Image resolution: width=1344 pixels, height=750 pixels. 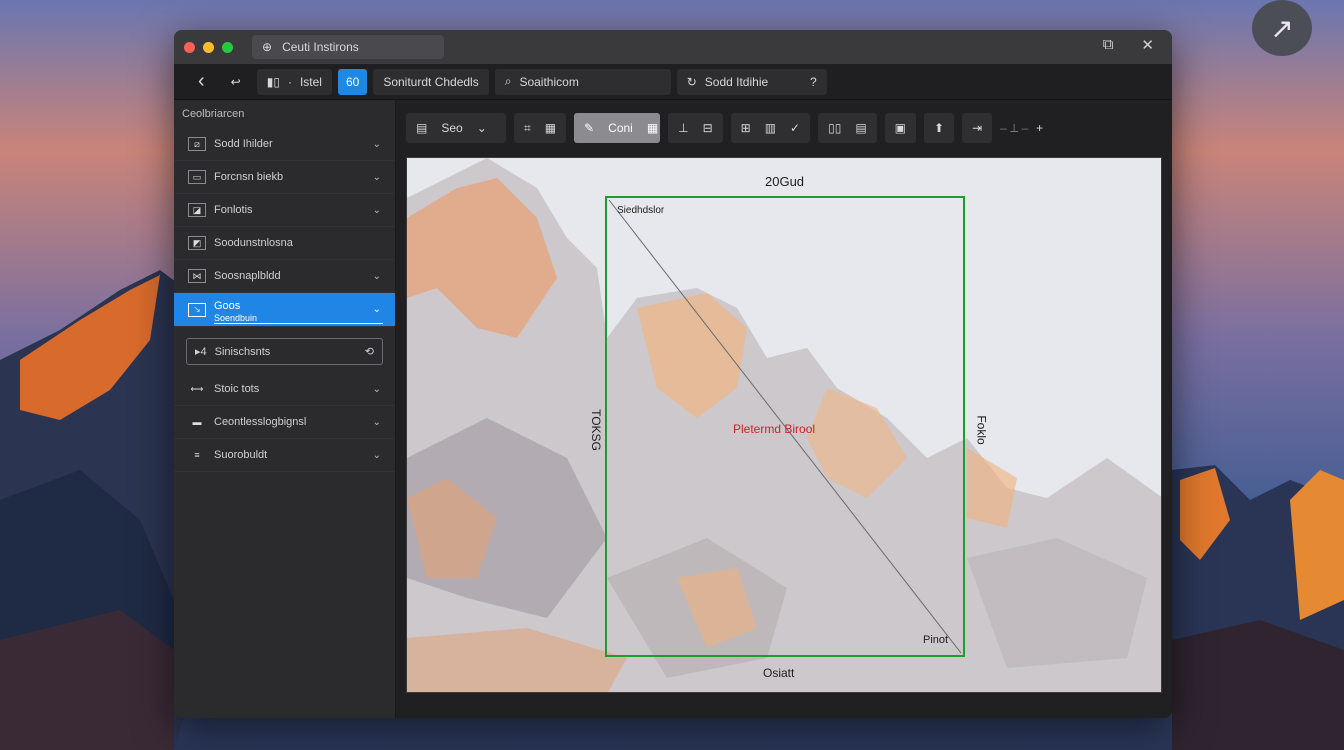 I want to click on title-bar: ⊕ Ceuti Instirons ⧉ ✕, so click(x=673, y=47).